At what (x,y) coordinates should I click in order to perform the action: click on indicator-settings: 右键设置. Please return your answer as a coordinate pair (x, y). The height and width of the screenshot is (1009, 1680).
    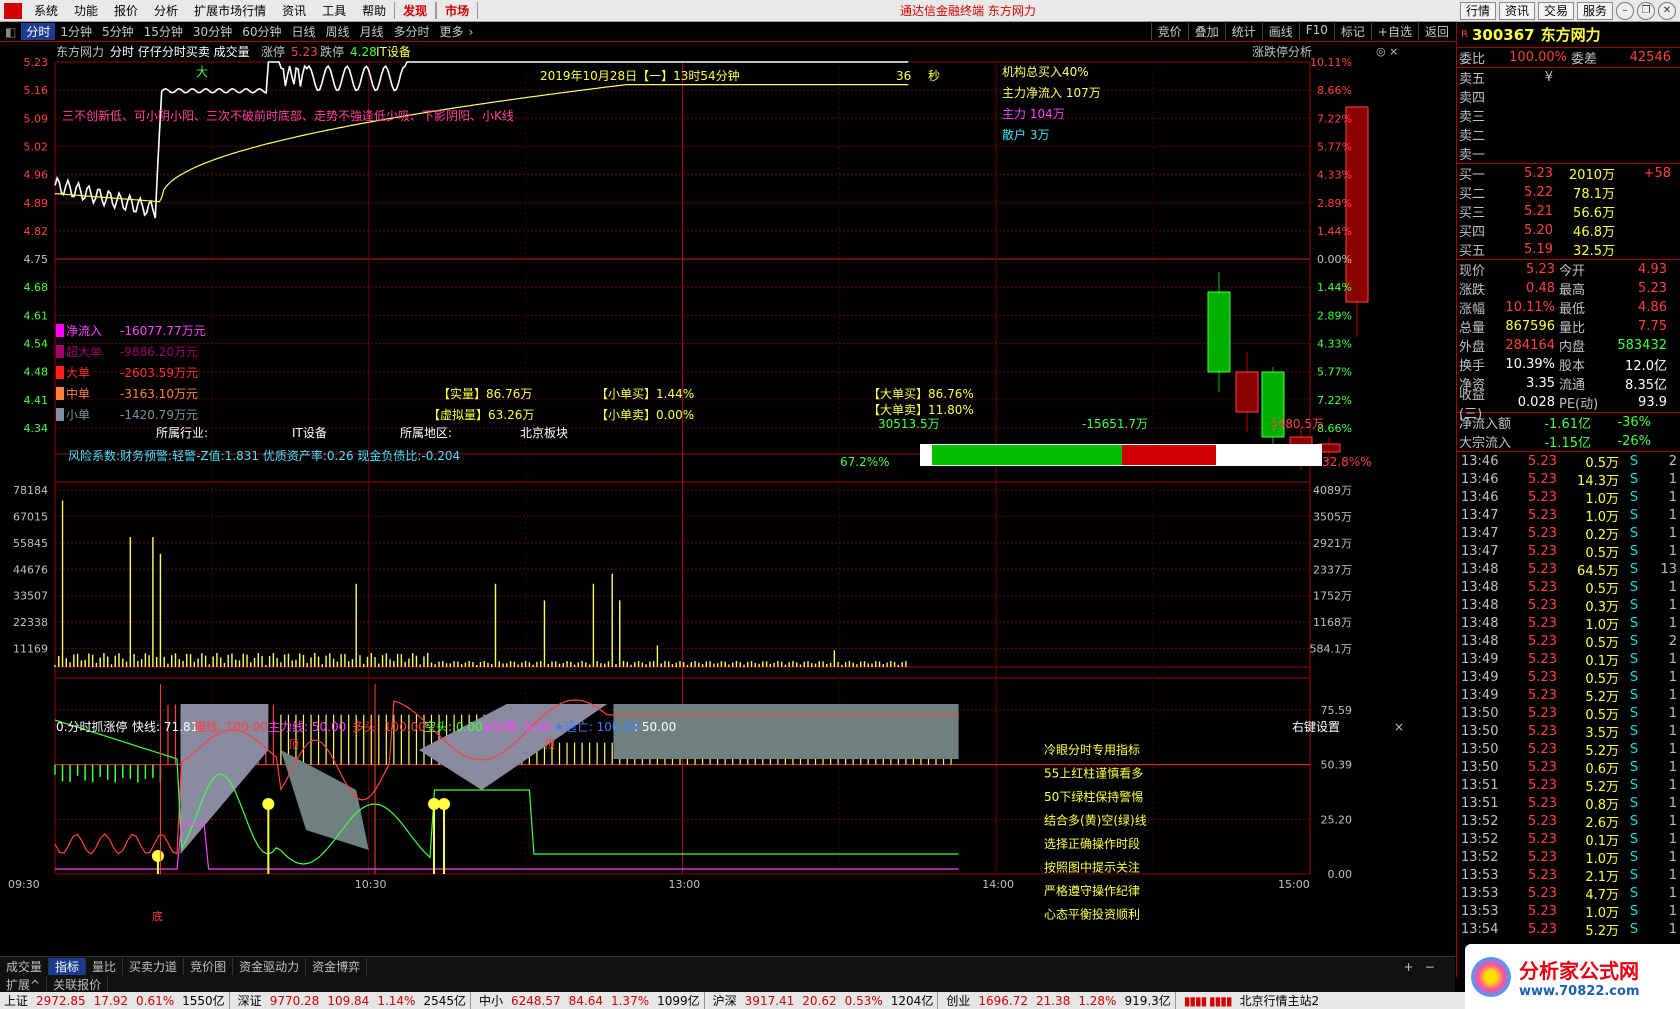
    Looking at the image, I should click on (1316, 726).